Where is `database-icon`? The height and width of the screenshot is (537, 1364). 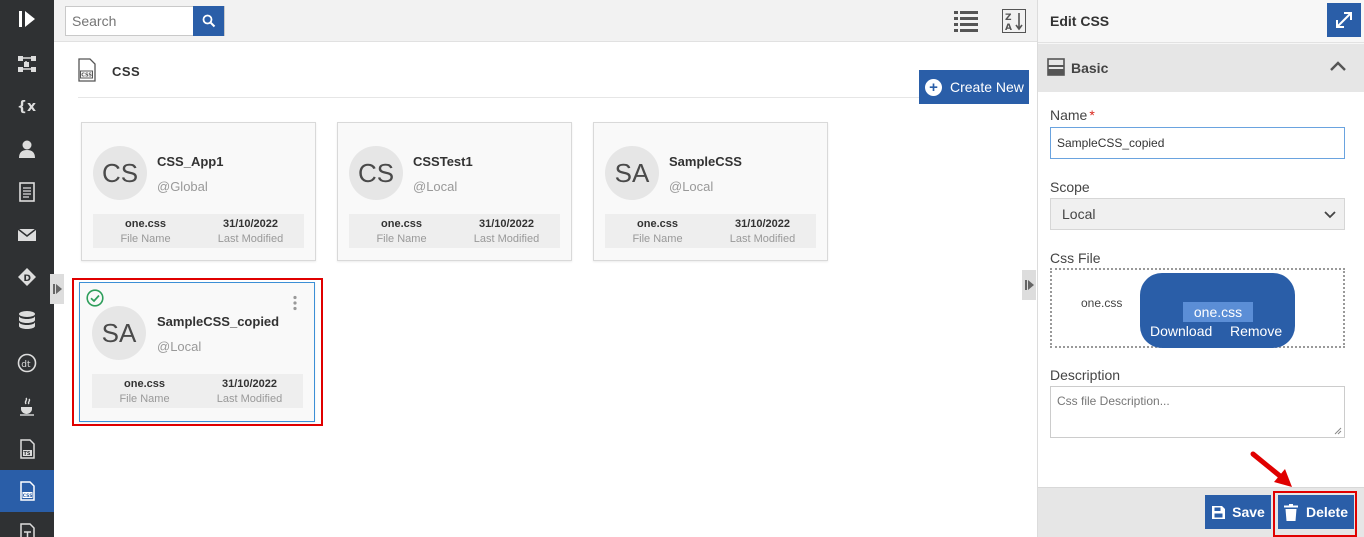
database-icon is located at coordinates (27, 320).